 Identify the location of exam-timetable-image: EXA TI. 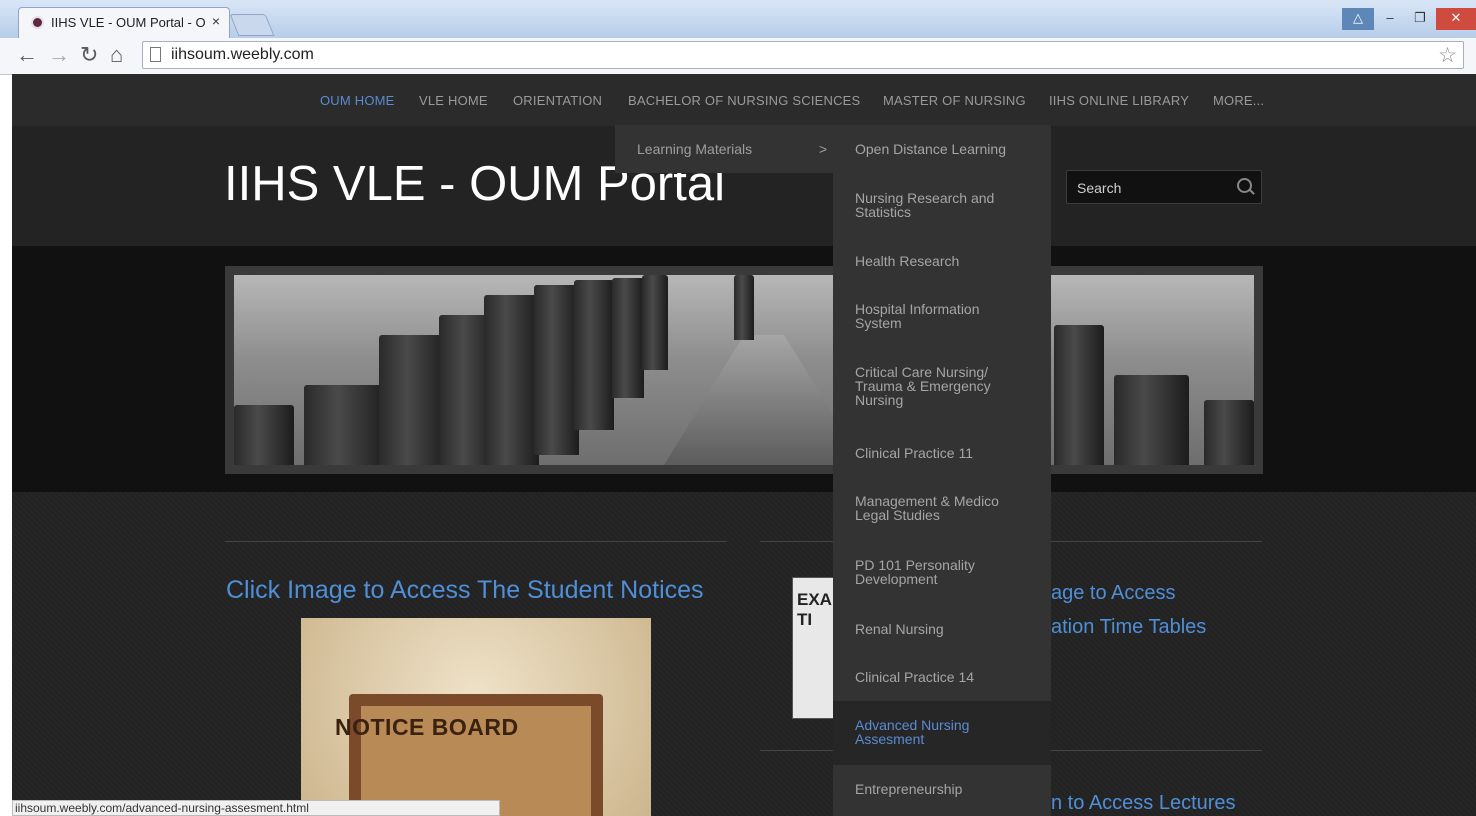
(814, 648).